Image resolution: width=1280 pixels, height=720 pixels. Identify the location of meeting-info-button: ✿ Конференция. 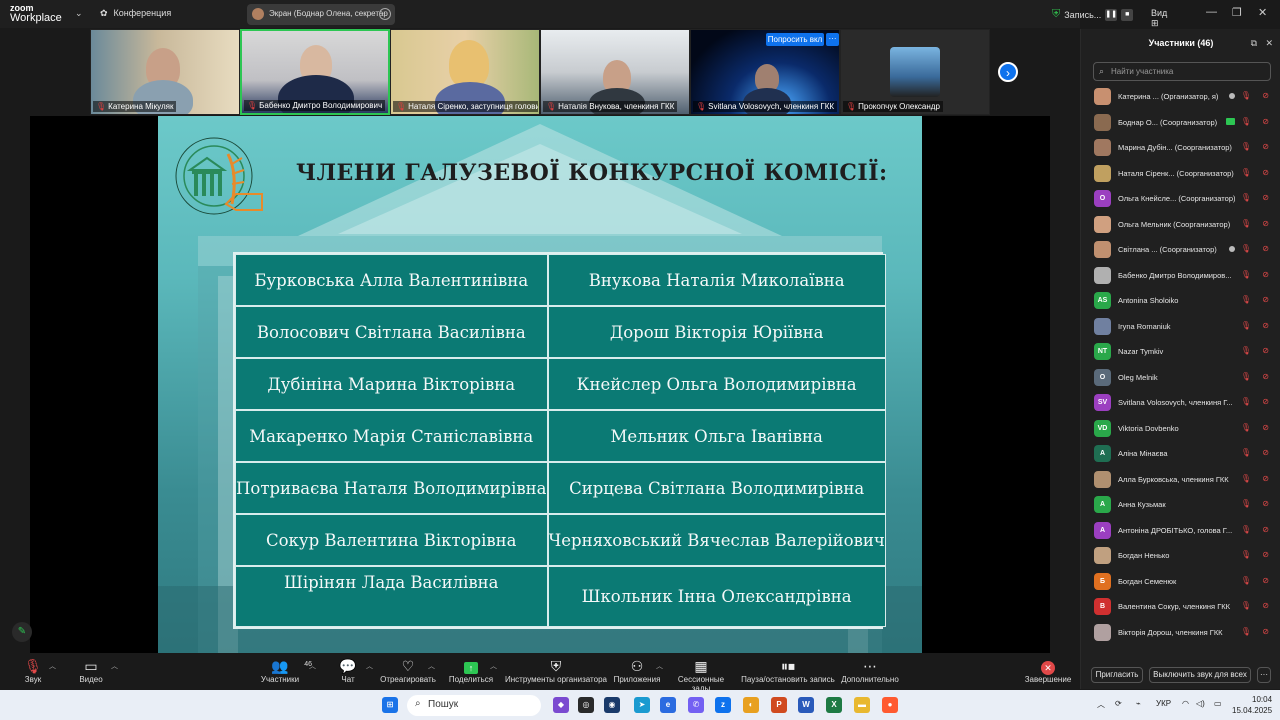
(135, 13).